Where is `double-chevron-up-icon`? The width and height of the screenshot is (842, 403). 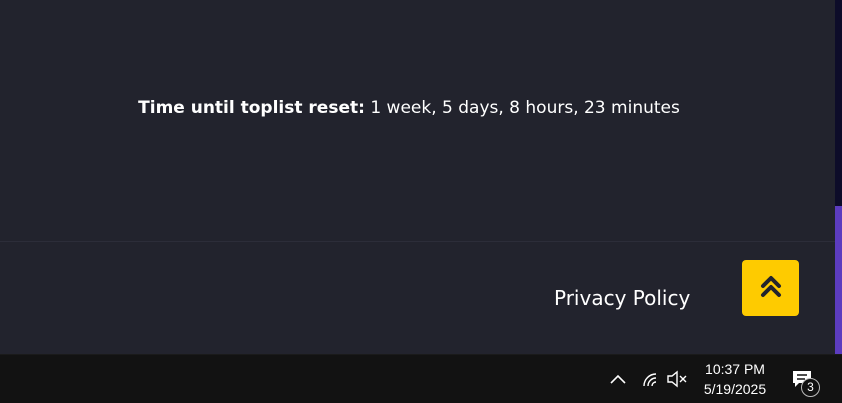 double-chevron-up-icon is located at coordinates (771, 288).